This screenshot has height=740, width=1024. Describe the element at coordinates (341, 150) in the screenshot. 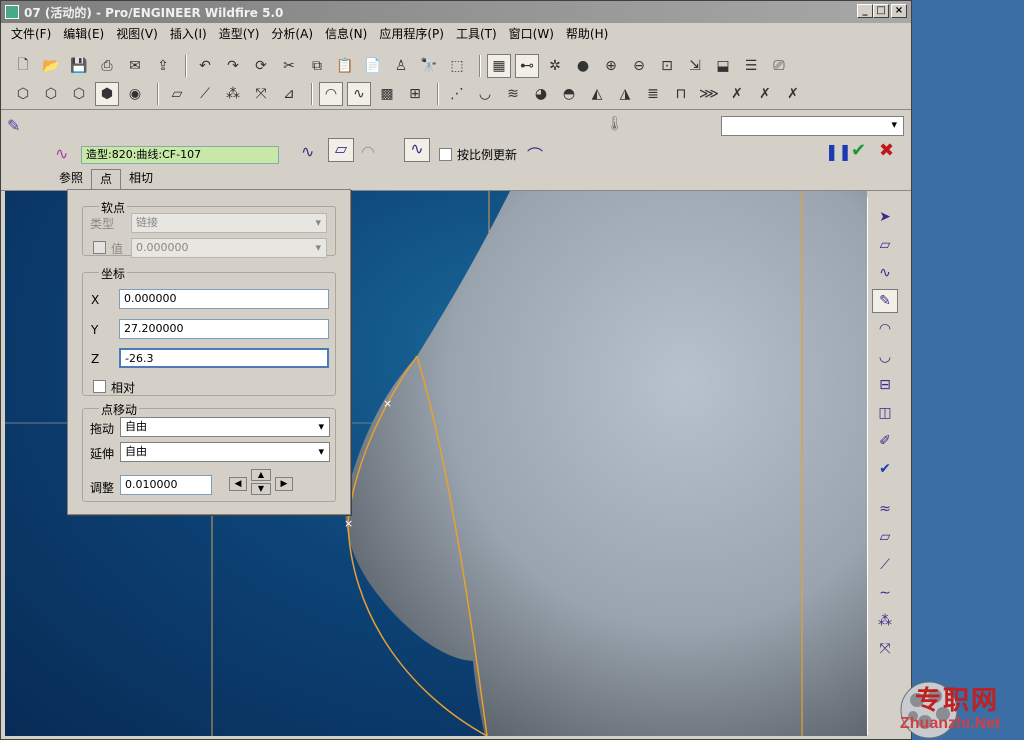

I see `planar-curve-icon: ▱` at that location.